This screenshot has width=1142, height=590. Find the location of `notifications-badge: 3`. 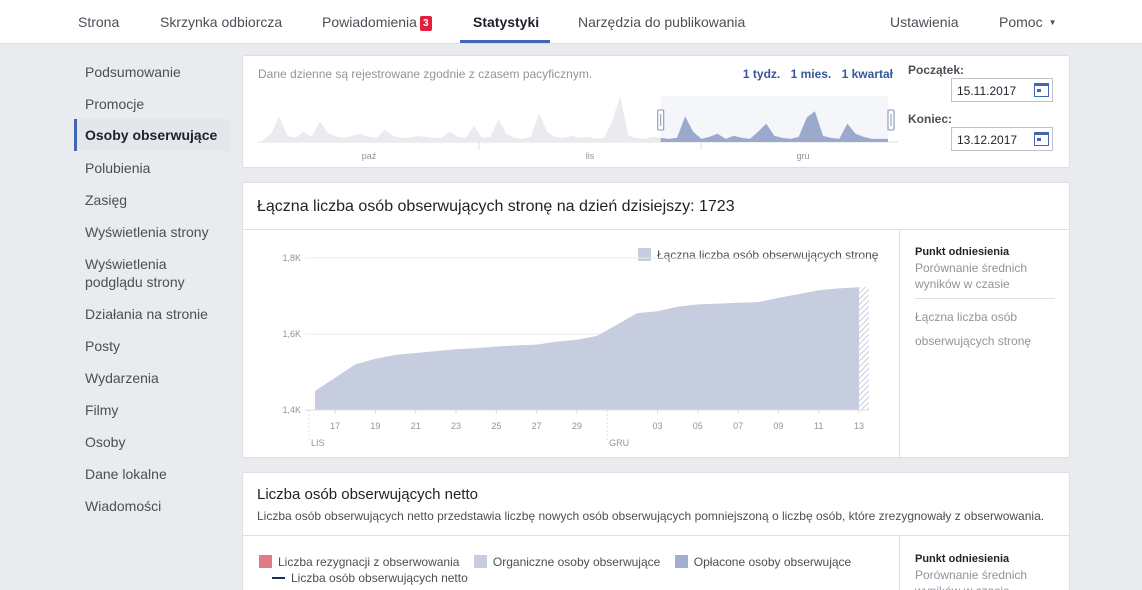

notifications-badge: 3 is located at coordinates (425, 23).